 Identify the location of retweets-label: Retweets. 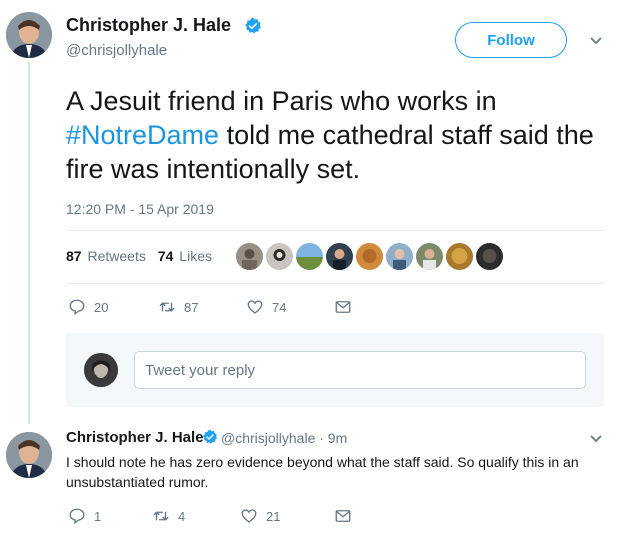
(116, 256).